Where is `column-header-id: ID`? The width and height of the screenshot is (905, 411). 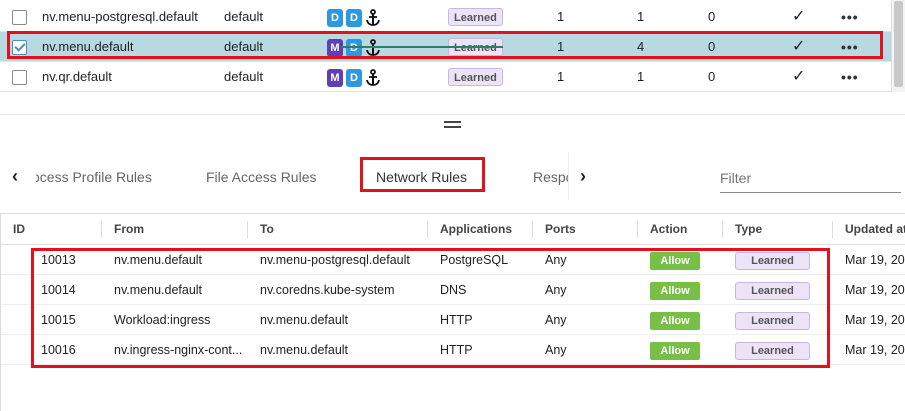 column-header-id: ID is located at coordinates (19, 229).